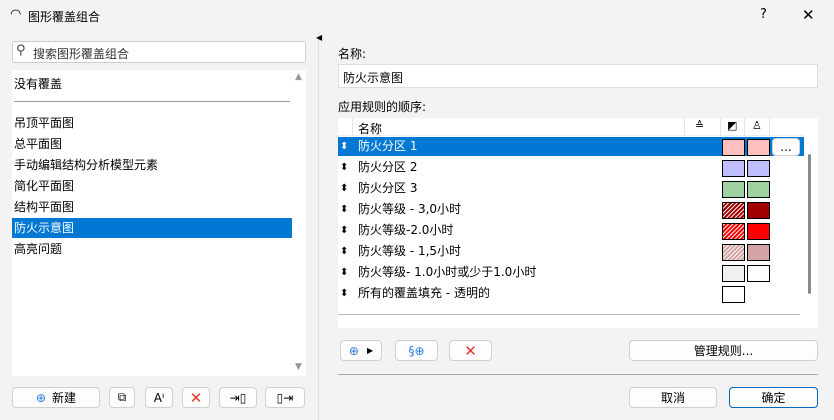 Image resolution: width=834 pixels, height=420 pixels. I want to click on list-item: 总平面图, so click(152, 144).